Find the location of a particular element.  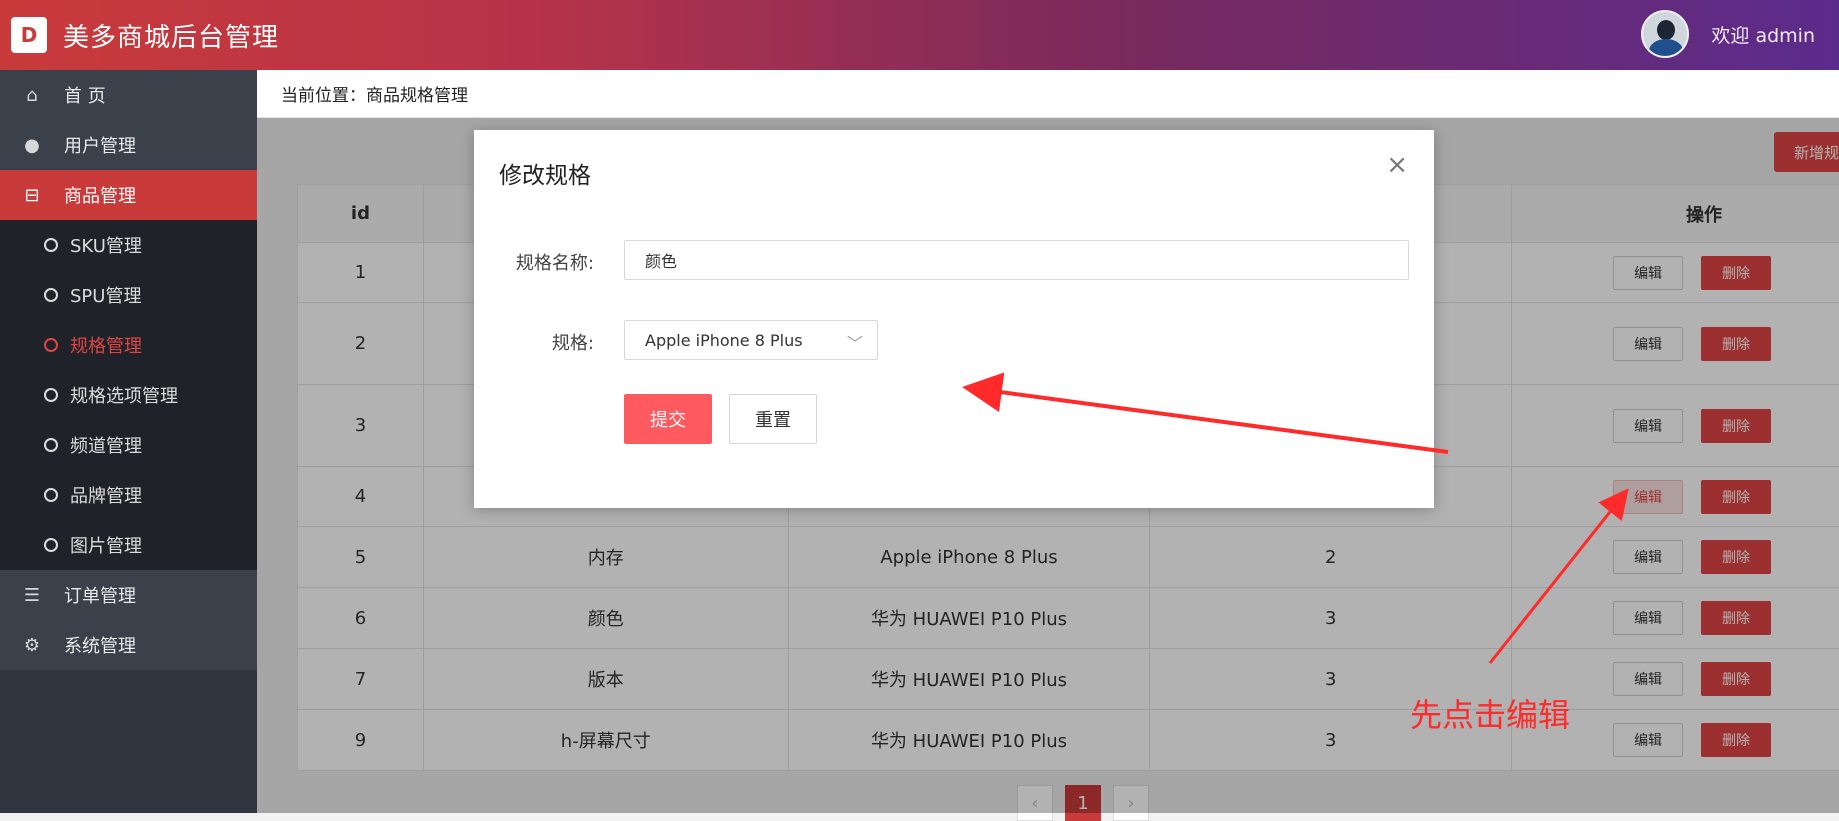

user-area: 欢迎 admin is located at coordinates (1728, 34).